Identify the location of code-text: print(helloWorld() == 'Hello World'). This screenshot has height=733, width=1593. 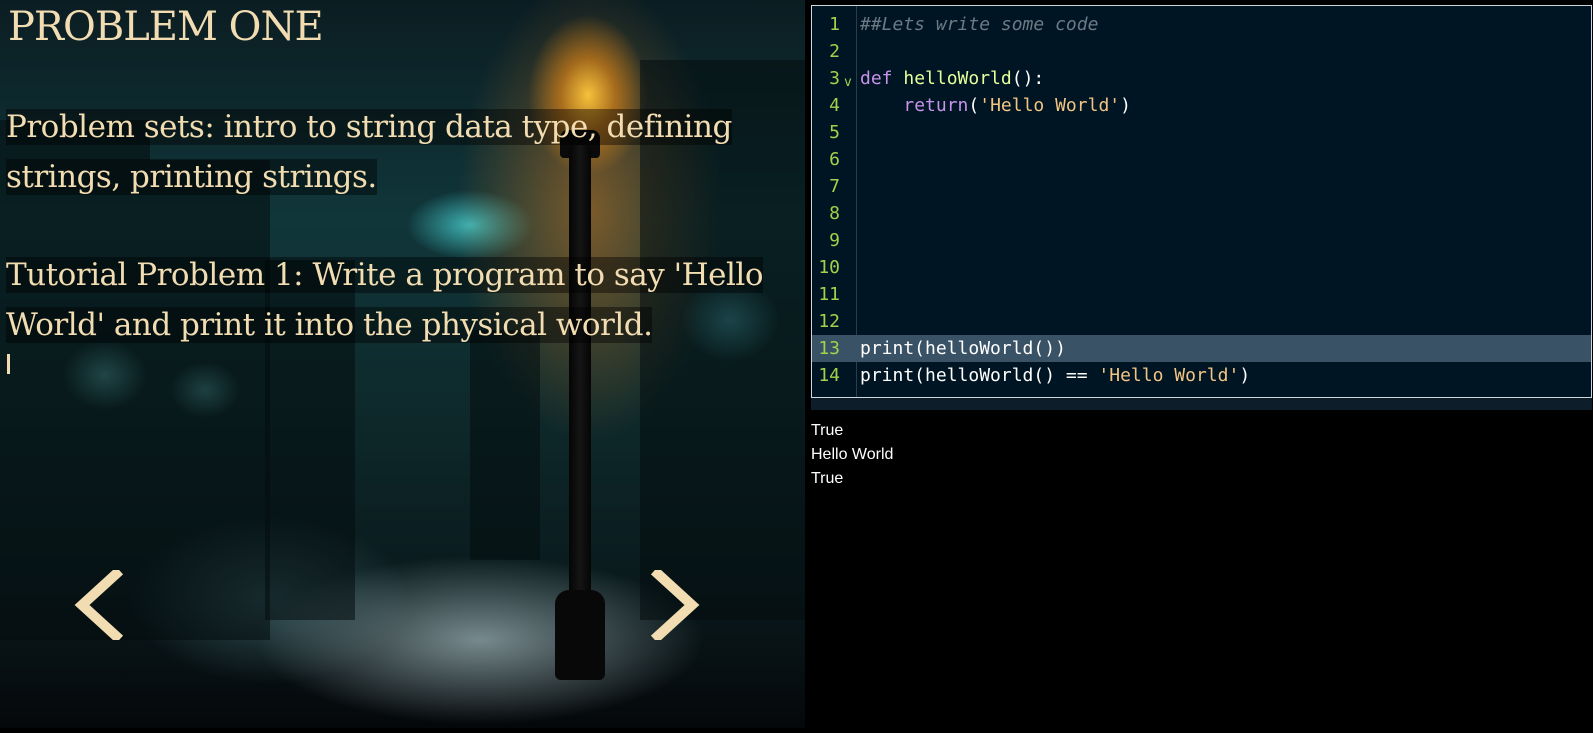
(1055, 375).